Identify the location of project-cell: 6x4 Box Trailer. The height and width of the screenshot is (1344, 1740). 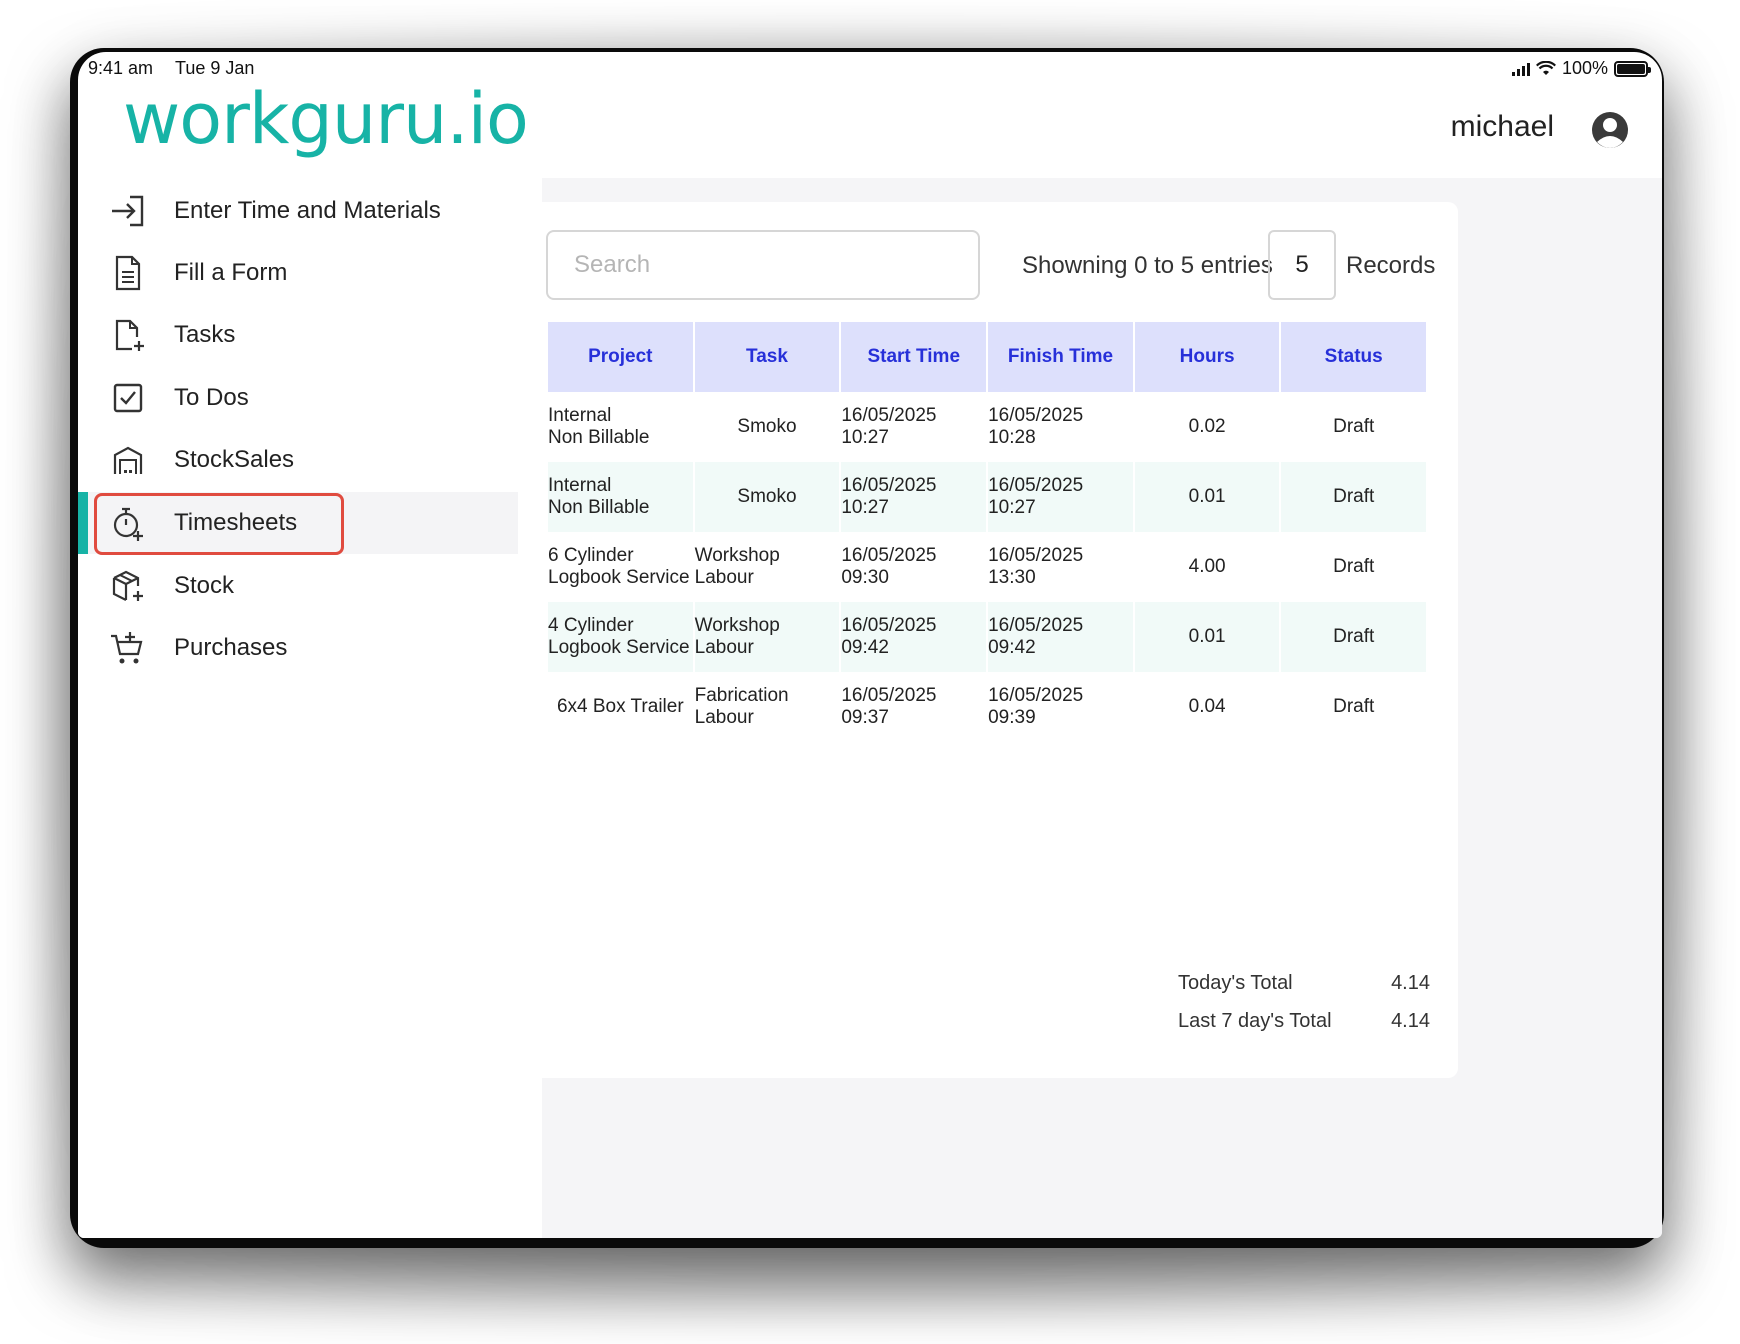
(620, 706).